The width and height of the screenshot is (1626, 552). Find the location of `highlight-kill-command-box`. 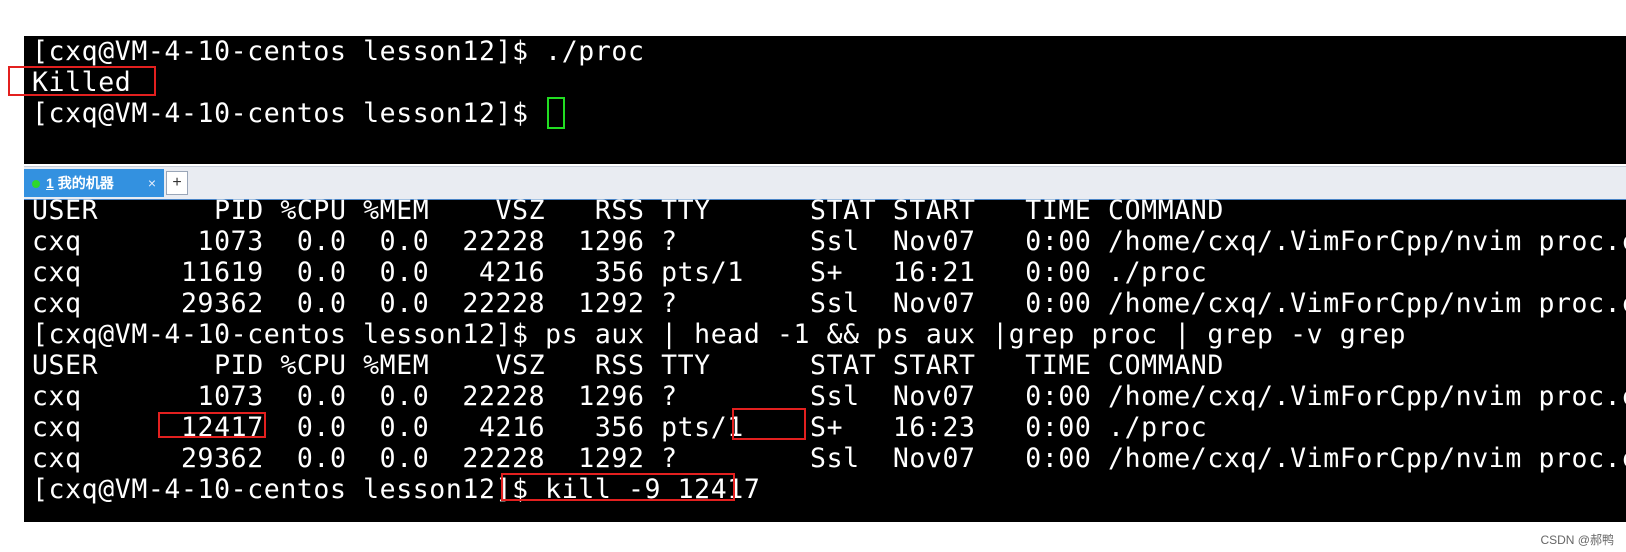

highlight-kill-command-box is located at coordinates (618, 487).